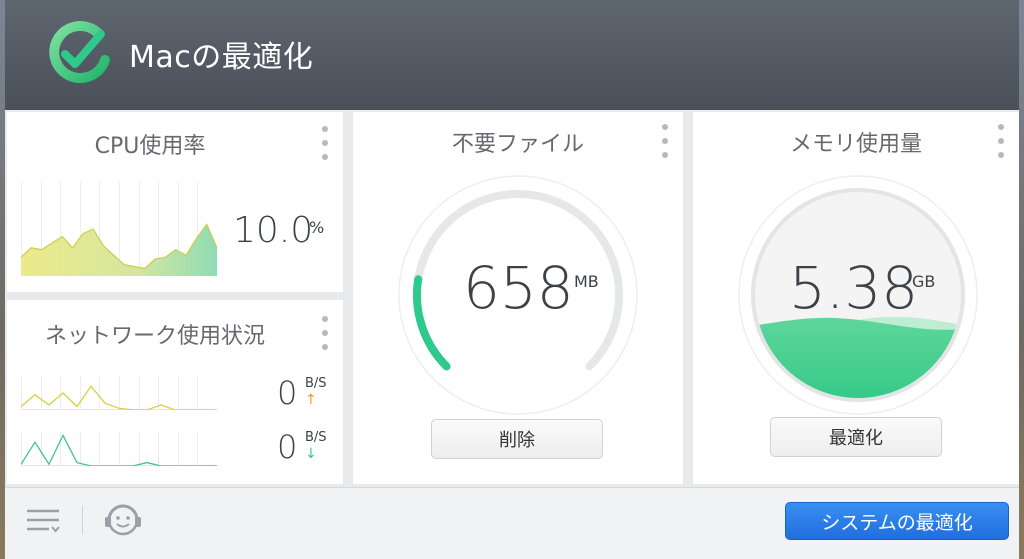  I want to click on cpu-value: 10.0, so click(273, 230).